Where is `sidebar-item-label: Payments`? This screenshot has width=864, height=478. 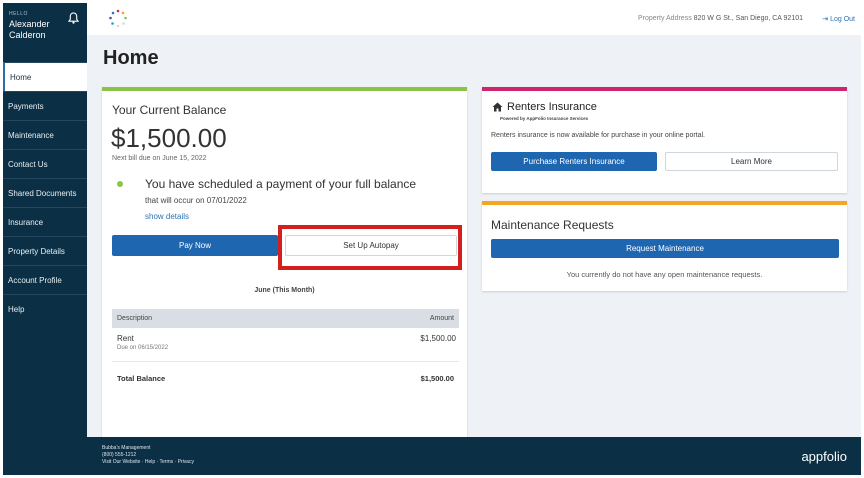 sidebar-item-label: Payments is located at coordinates (26, 106).